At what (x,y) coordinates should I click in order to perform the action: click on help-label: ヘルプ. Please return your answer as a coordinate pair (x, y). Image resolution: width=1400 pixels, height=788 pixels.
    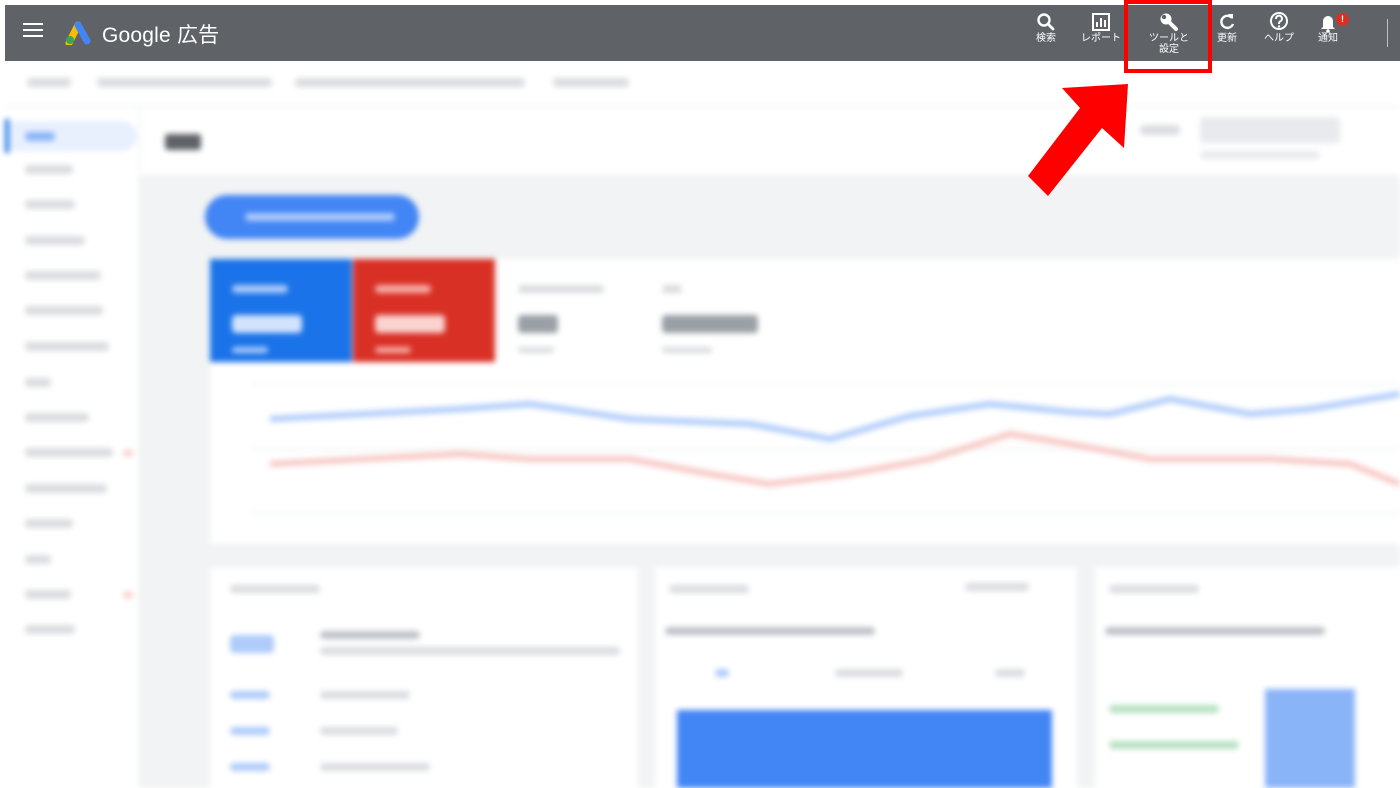
    Looking at the image, I should click on (1279, 38).